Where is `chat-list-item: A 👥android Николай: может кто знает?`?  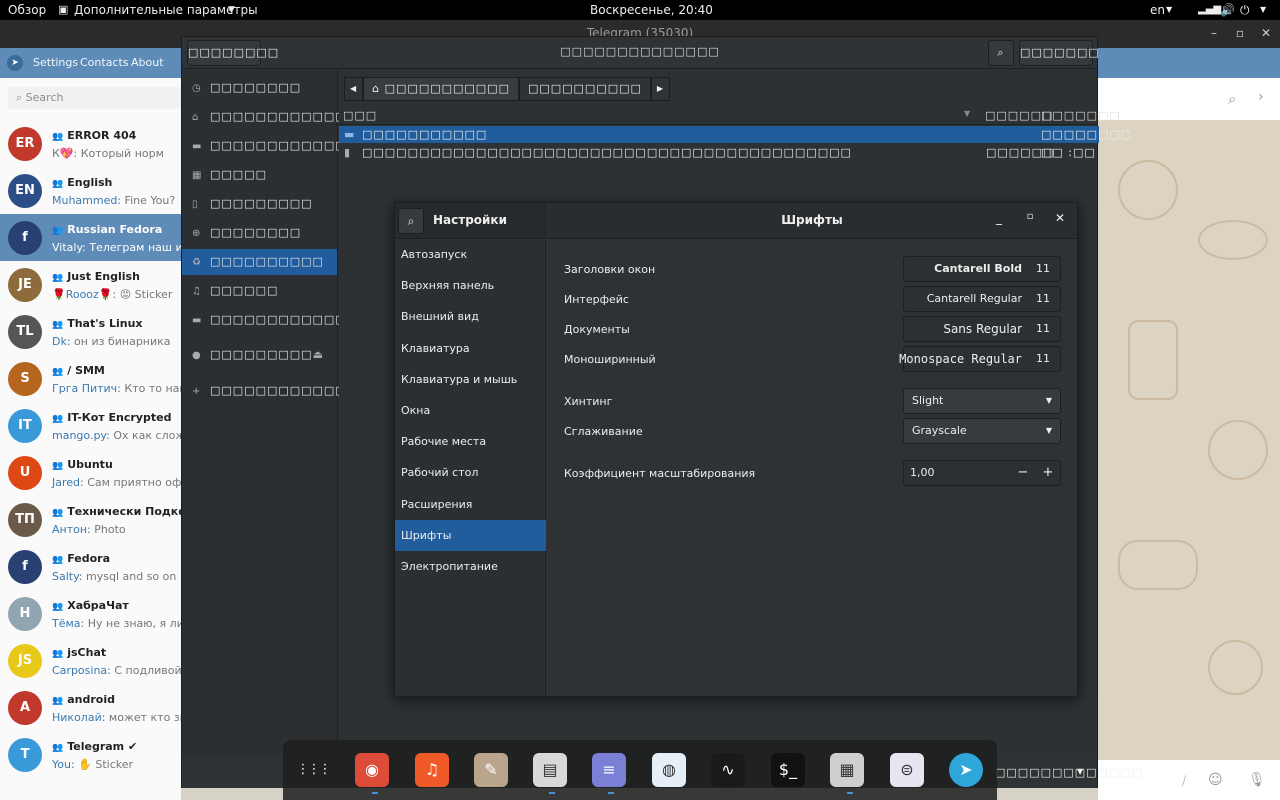 chat-list-item: A 👥android Николай: может кто знает? is located at coordinates (90, 707).